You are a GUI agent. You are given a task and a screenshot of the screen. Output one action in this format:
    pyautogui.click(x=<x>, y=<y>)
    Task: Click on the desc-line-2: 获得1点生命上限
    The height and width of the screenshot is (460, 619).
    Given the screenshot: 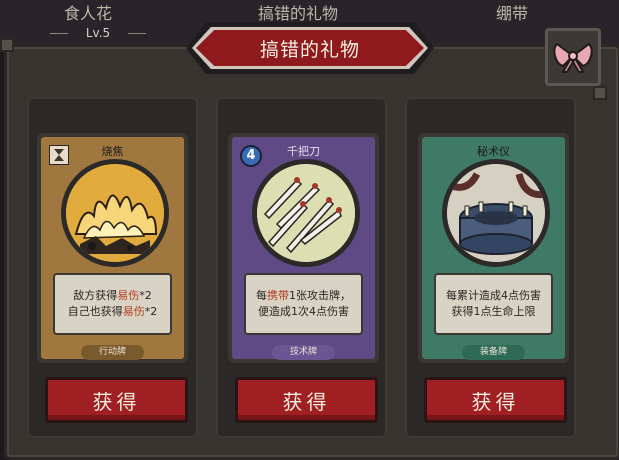 What is the action you would take?
    pyautogui.click(x=493, y=311)
    